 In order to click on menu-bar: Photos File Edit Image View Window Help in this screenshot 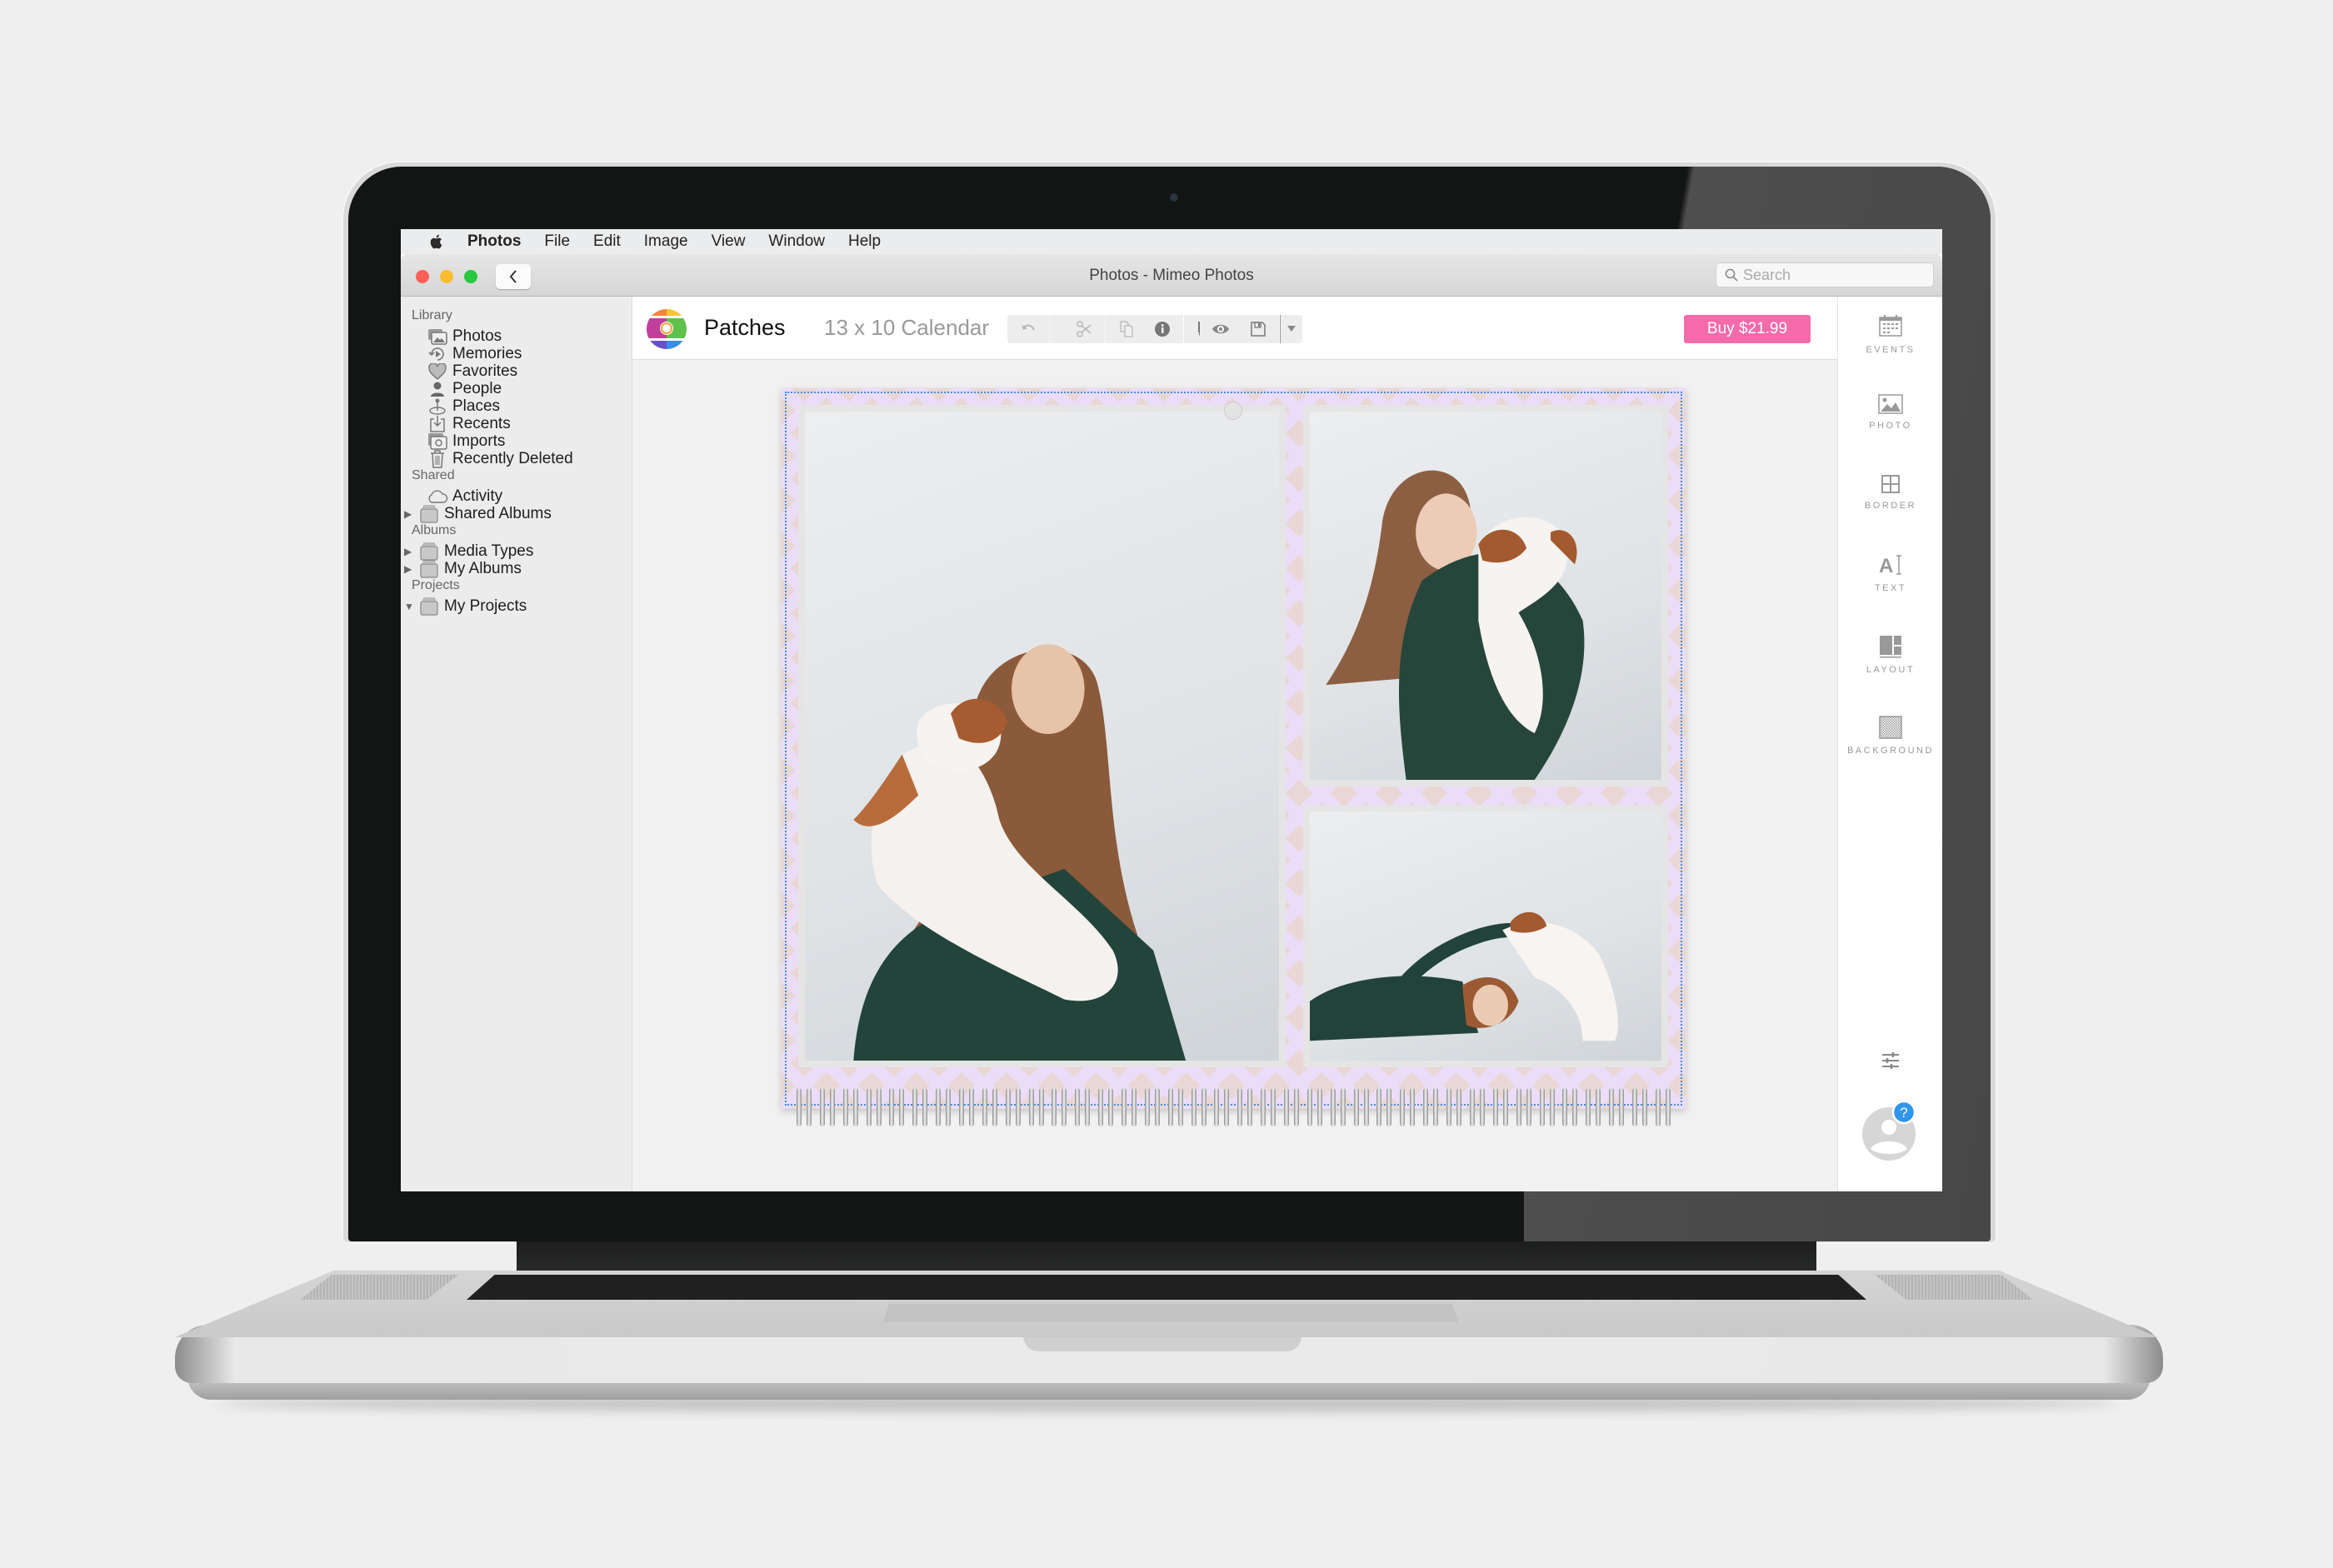, I will do `click(1171, 241)`.